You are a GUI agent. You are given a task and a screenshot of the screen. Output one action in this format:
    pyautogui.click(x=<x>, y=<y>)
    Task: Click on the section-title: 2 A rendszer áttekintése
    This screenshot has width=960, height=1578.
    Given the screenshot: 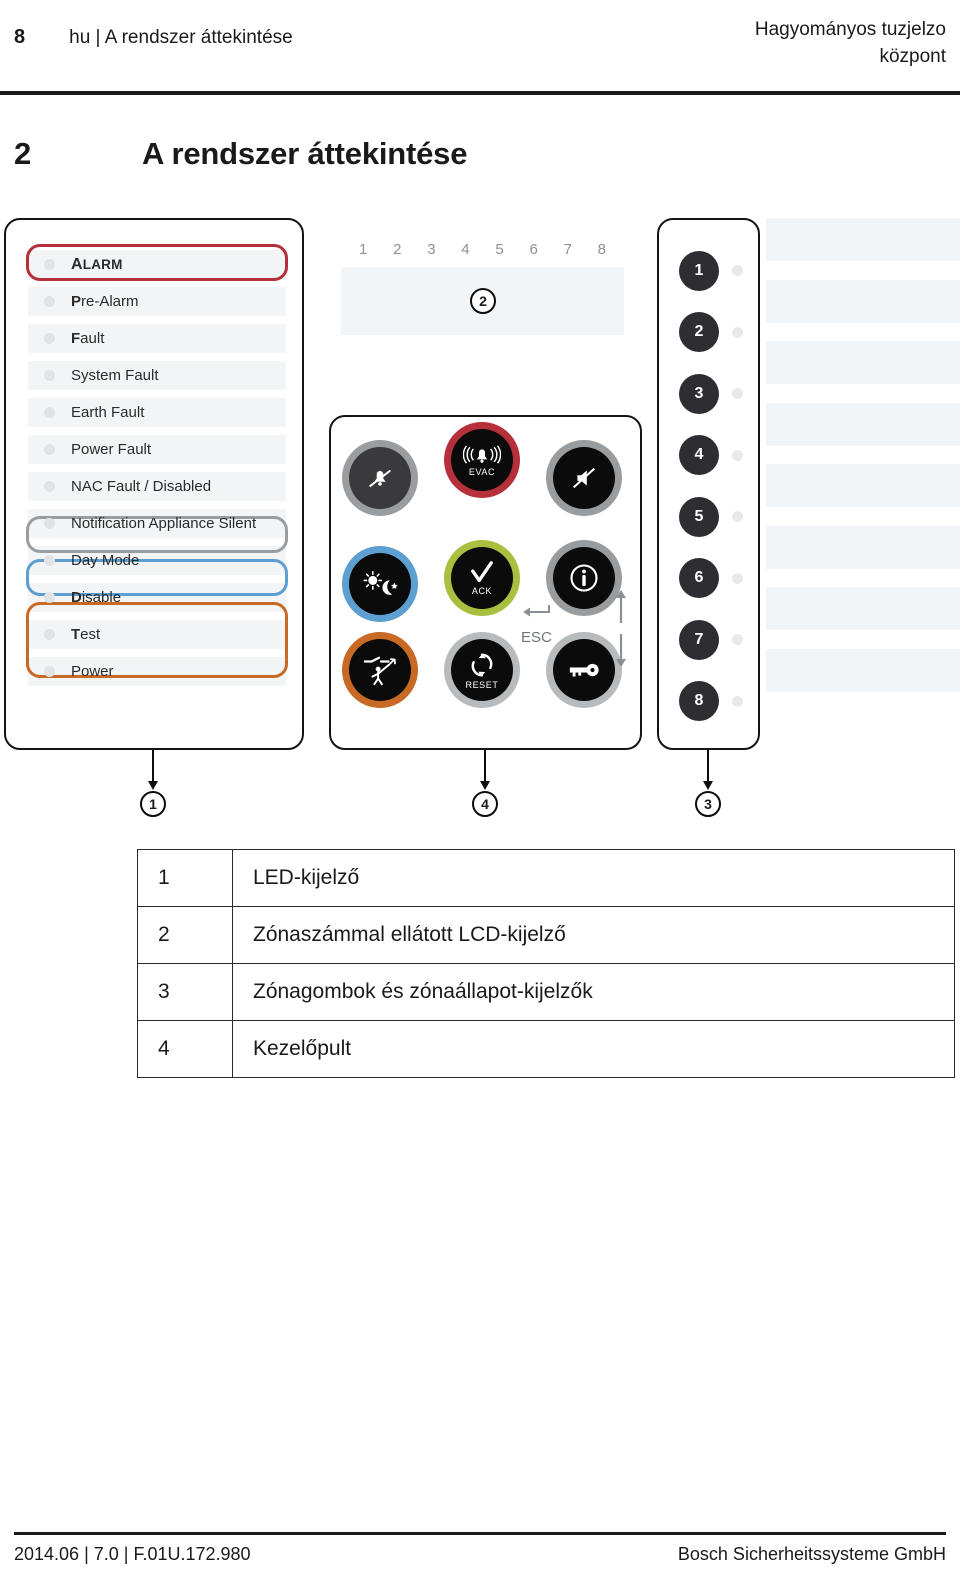 What is the action you would take?
    pyautogui.click(x=240, y=154)
    